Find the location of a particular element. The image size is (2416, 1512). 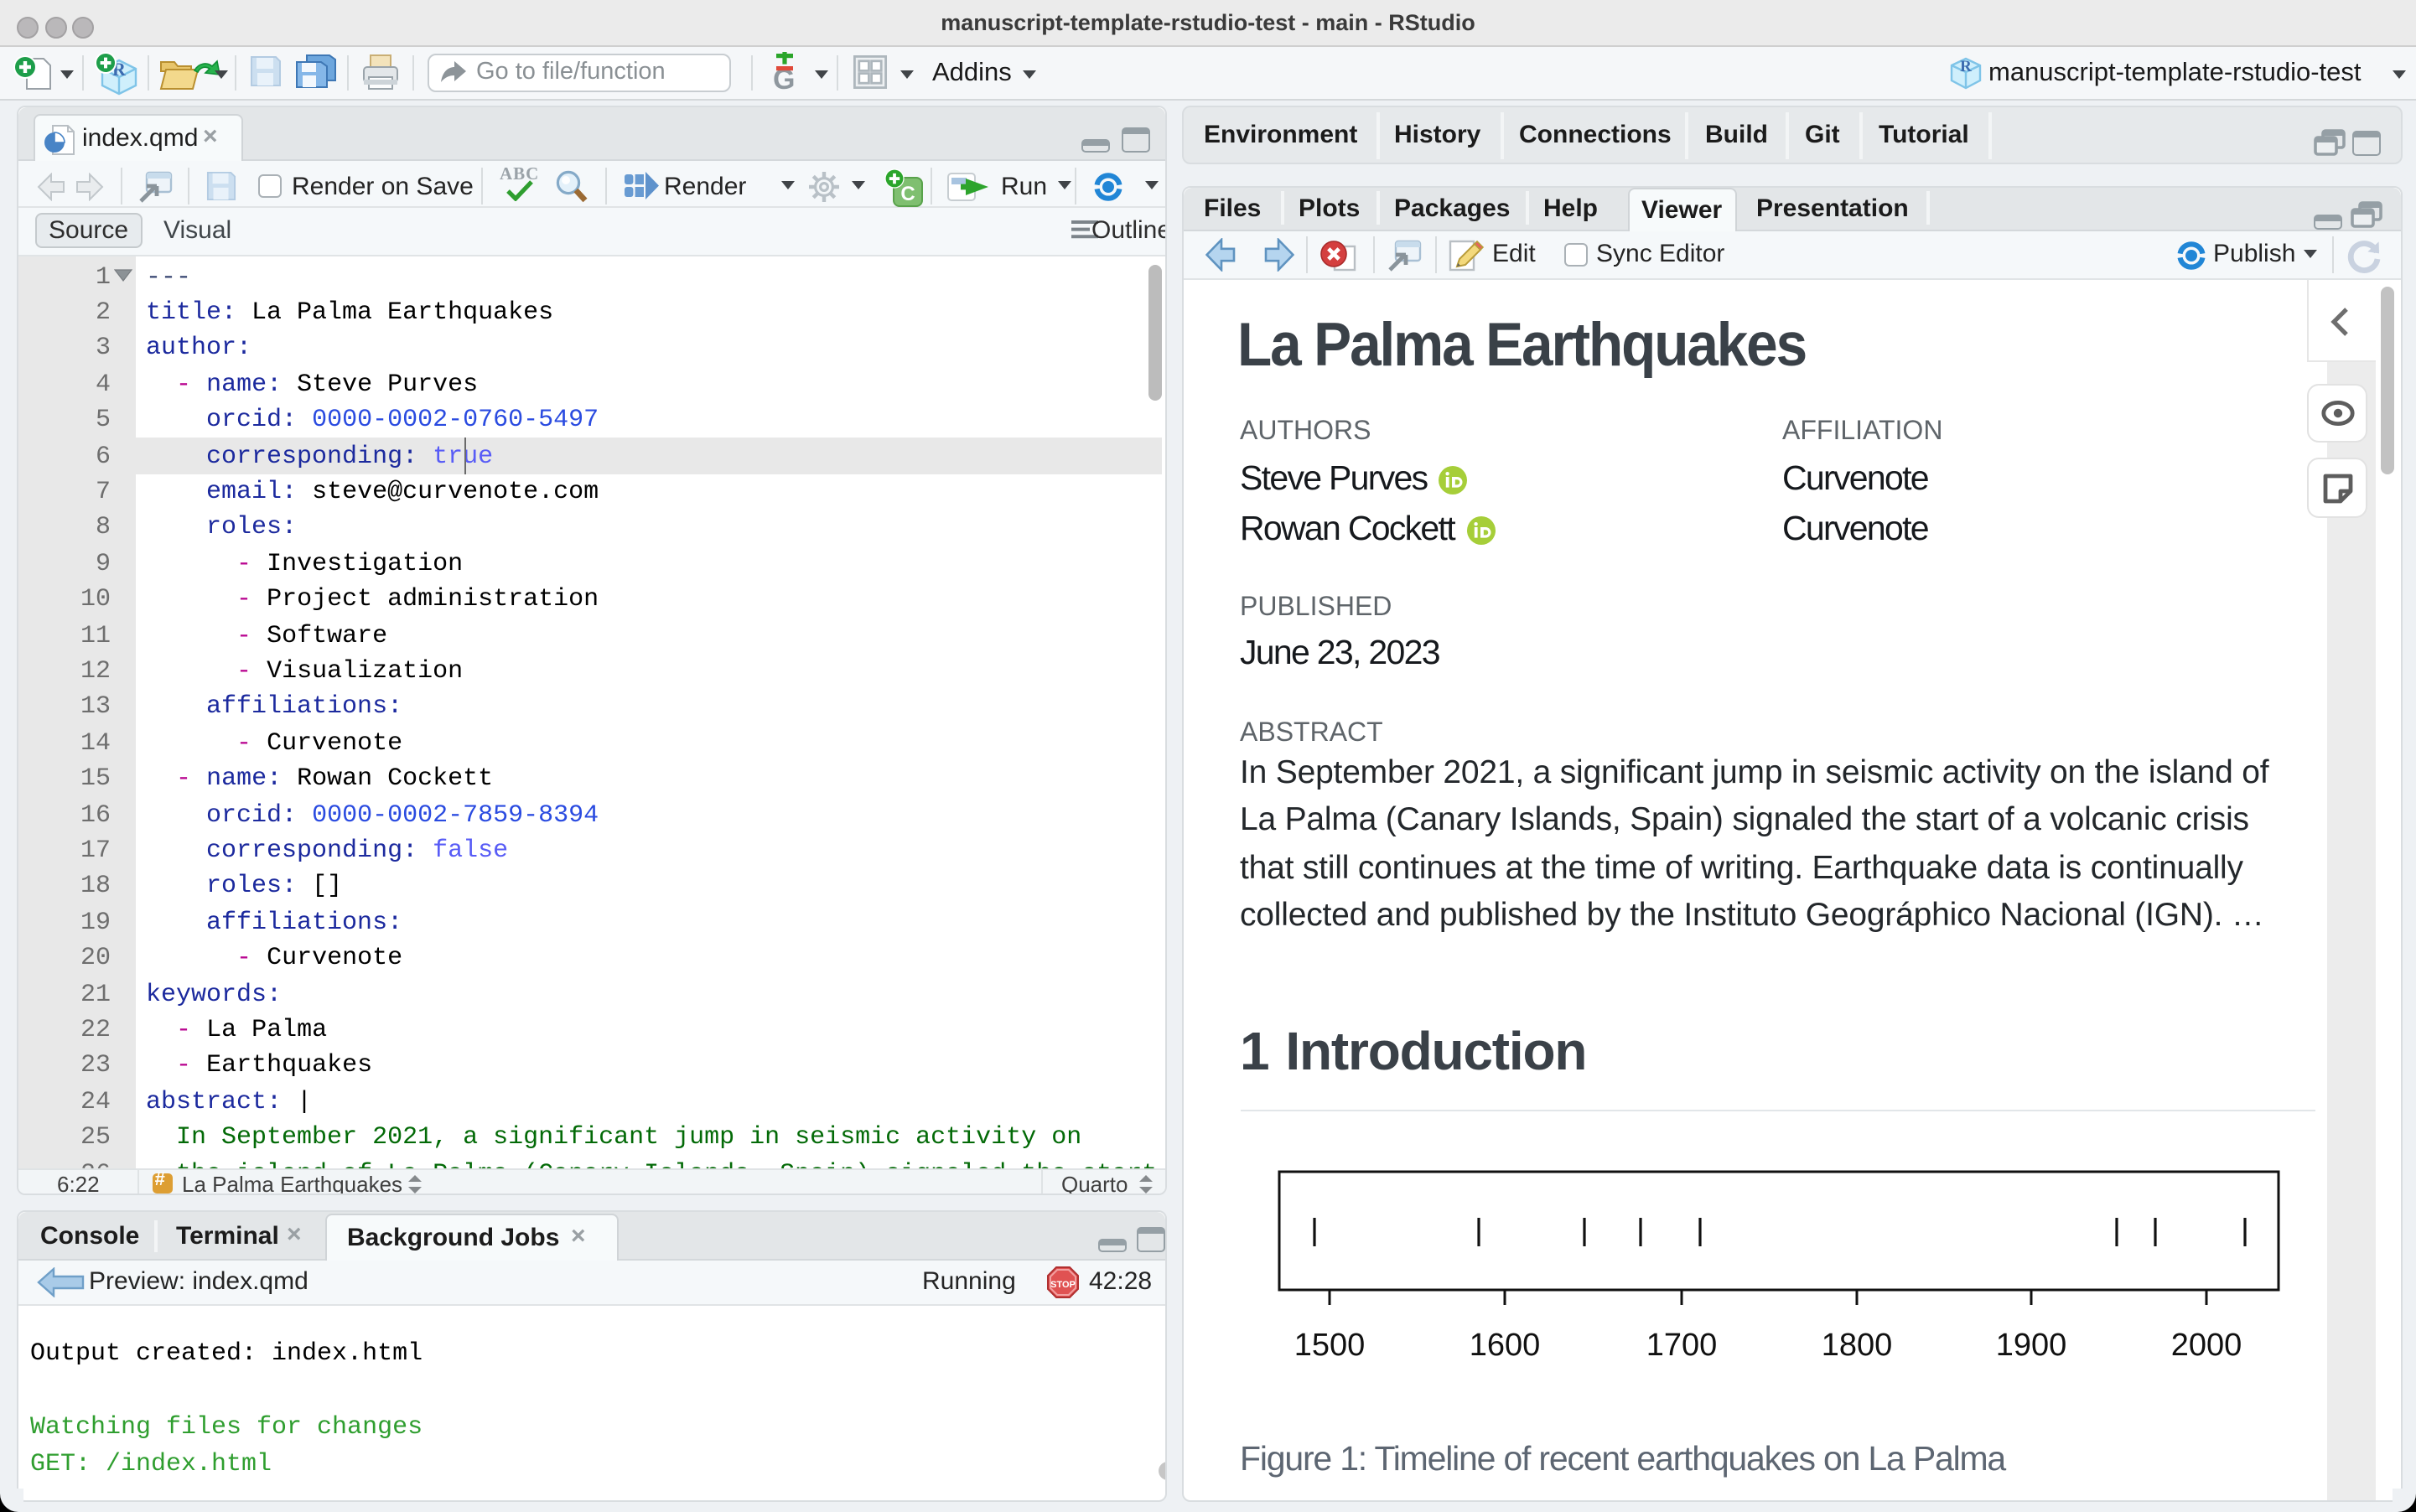

svg-text: C is located at coordinates (907, 194).